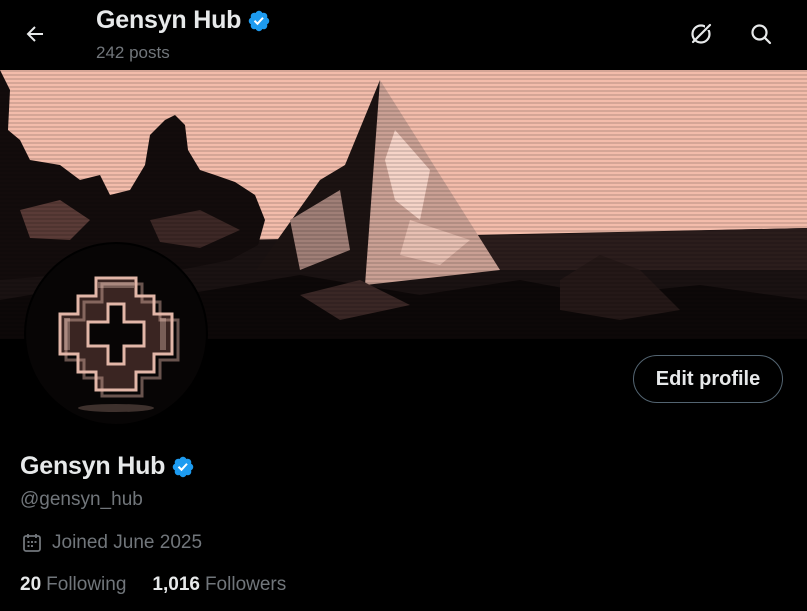 This screenshot has width=807, height=611. Describe the element at coordinates (169, 20) in the screenshot. I see `header-title: Gensyn Hub` at that location.